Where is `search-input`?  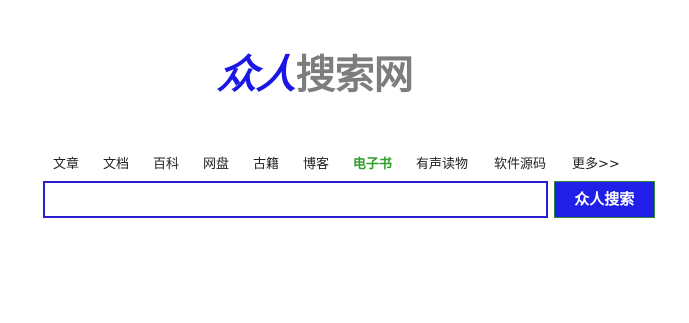
search-input is located at coordinates (295, 199).